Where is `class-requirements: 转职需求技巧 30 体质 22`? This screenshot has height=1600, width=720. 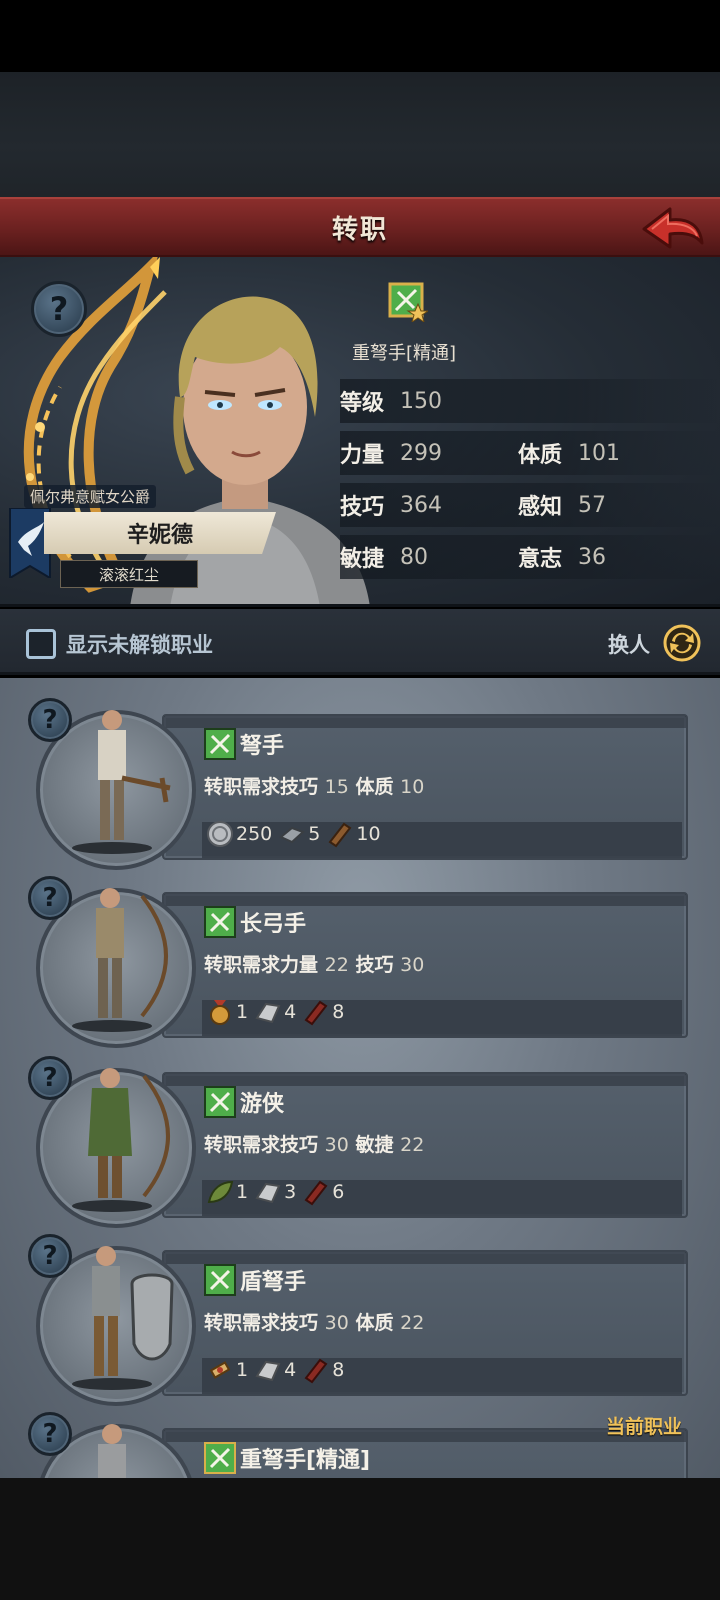
class-requirements: 转职需求技巧 30 体质 22 is located at coordinates (314, 1321).